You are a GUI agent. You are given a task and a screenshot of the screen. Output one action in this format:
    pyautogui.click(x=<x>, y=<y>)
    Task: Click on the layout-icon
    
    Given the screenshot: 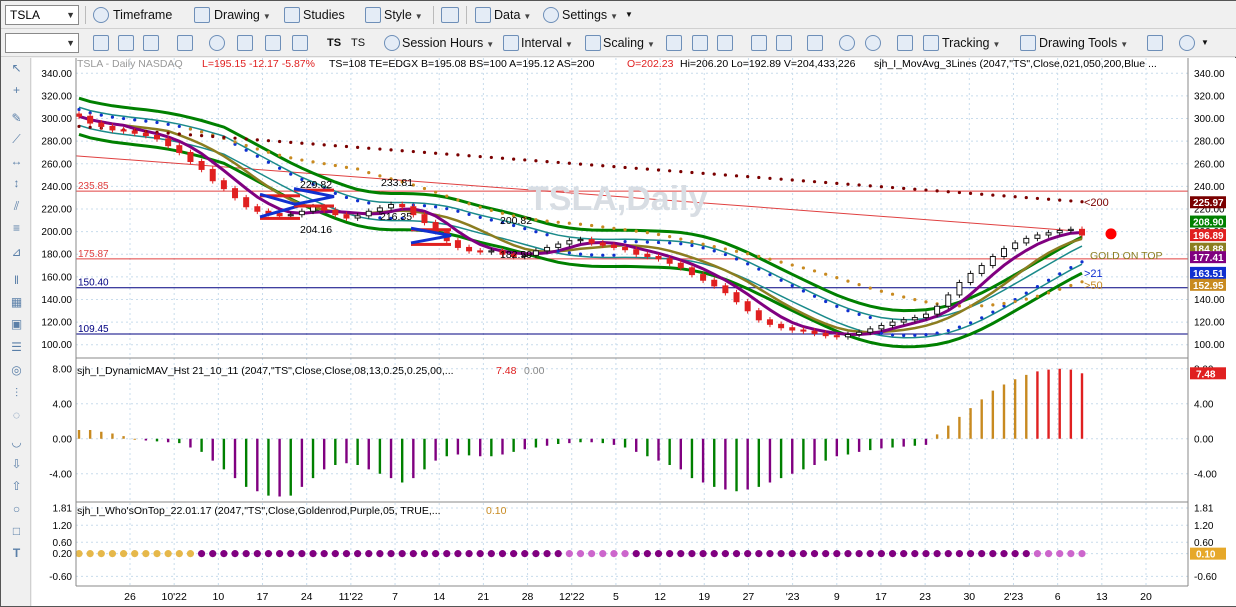 What is the action you would take?
    pyautogui.click(x=450, y=15)
    